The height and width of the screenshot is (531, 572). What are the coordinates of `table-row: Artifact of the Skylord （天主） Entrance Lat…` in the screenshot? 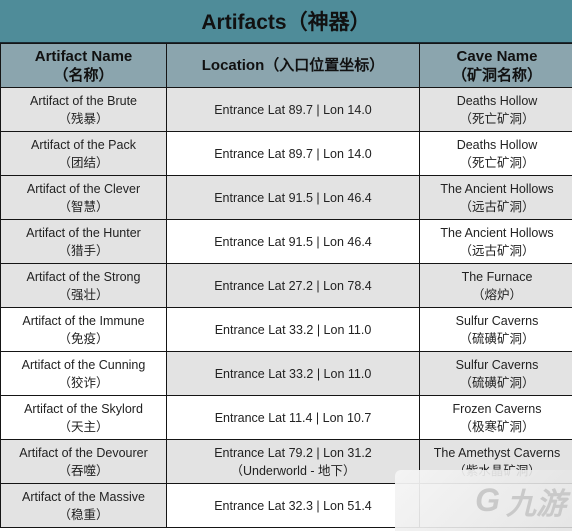 It's located at (286, 417).